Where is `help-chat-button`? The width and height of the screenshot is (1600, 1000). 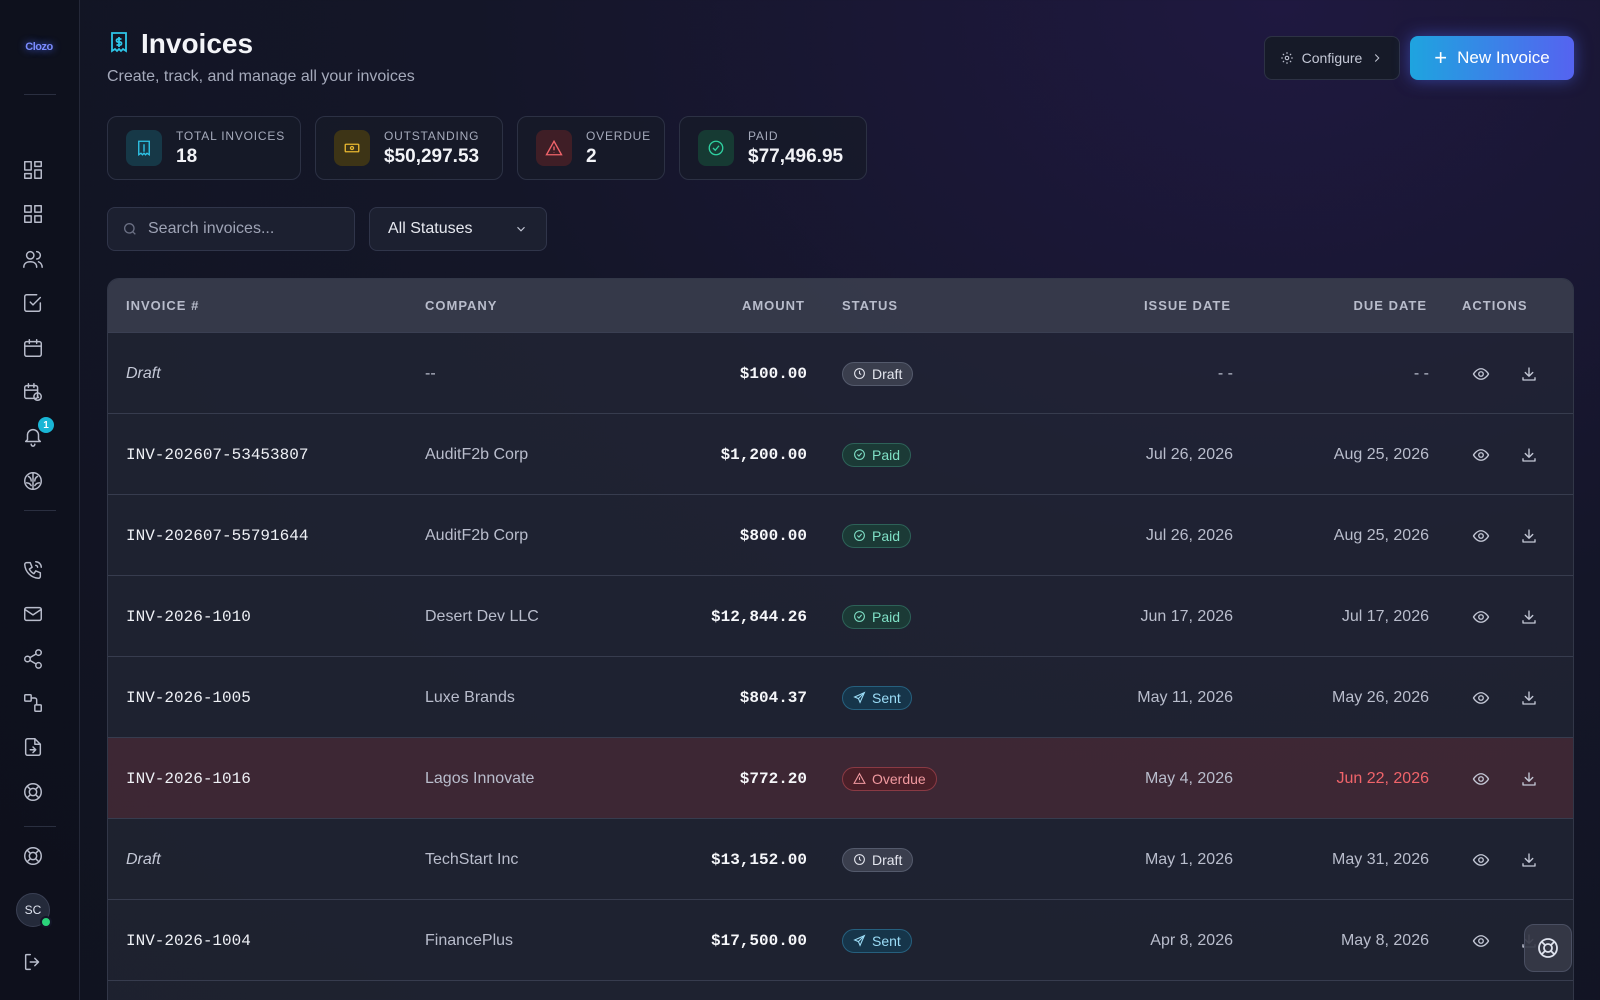
help-chat-button is located at coordinates (1548, 948).